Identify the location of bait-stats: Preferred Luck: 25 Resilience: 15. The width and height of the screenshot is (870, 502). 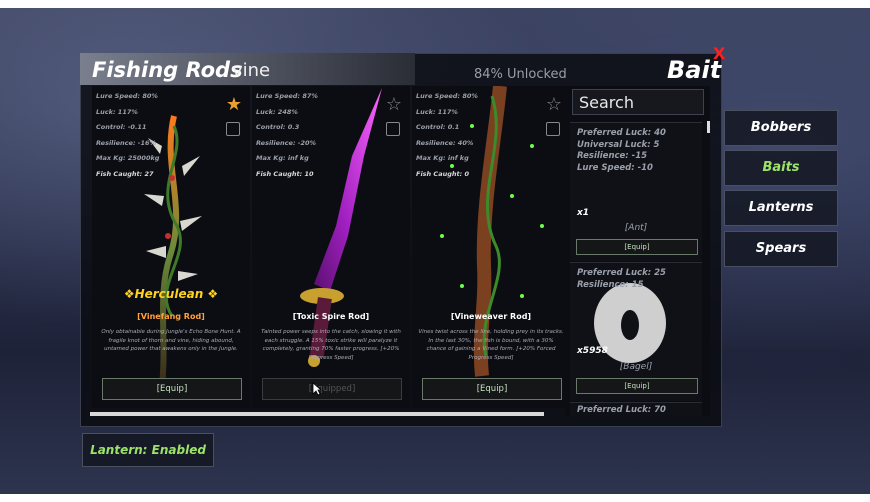
(621, 279).